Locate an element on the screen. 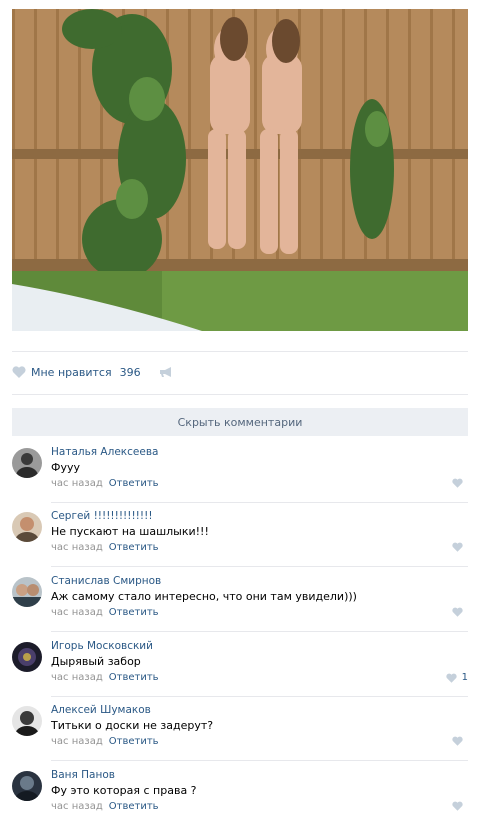 Image resolution: width=482 pixels, height=825 pixels. comment-like-button: 1 is located at coordinates (456, 677).